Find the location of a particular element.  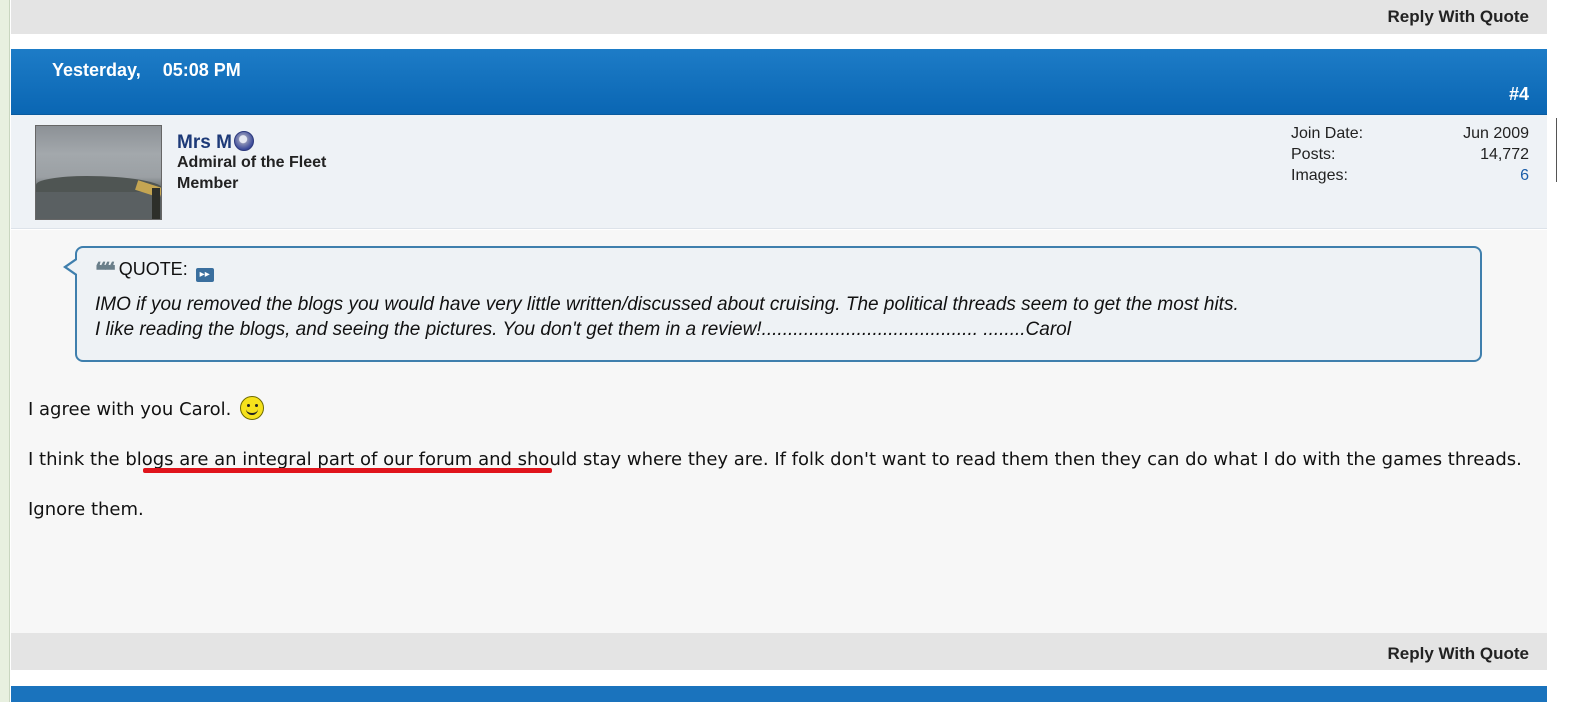

highlighted-phrase: blogs are an integral part of our forum is located at coordinates (302, 459).